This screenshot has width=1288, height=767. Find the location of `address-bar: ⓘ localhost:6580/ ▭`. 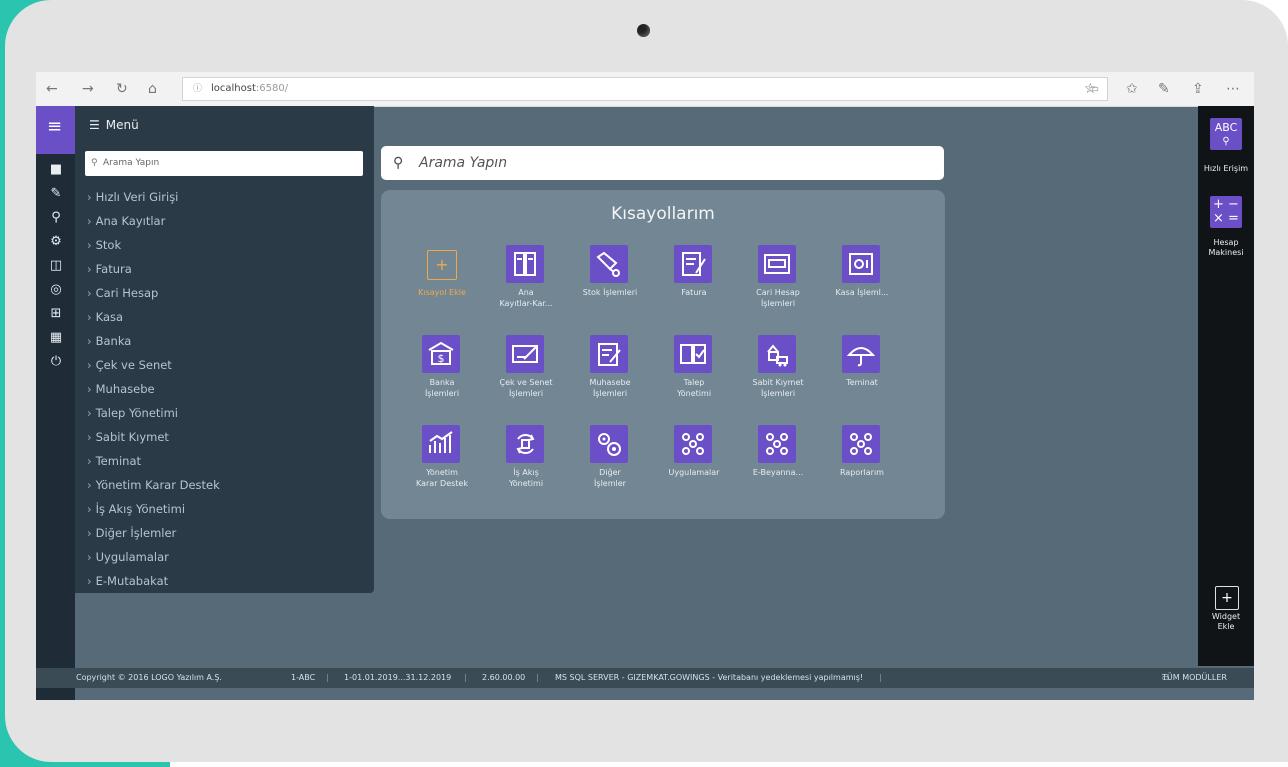

address-bar: ⓘ localhost:6580/ ▭ is located at coordinates (645, 89).